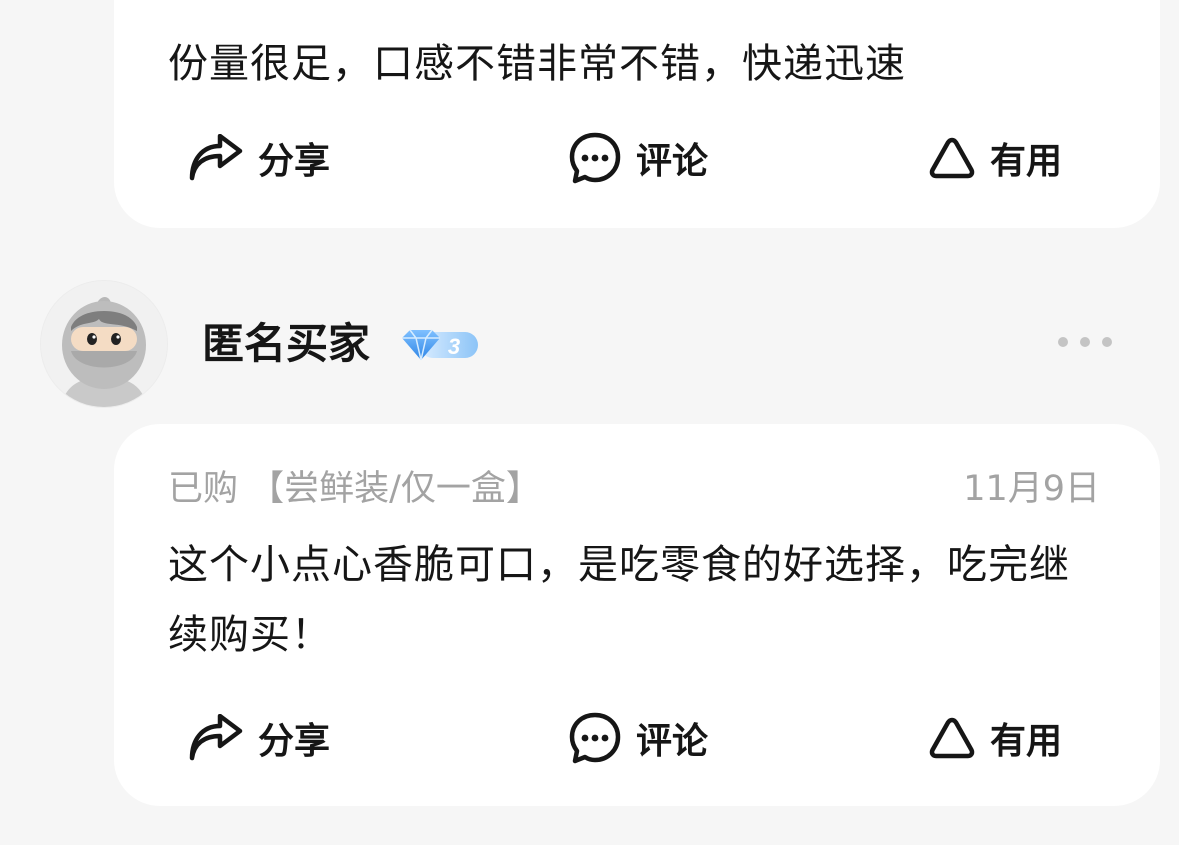 This screenshot has width=1179, height=845. Describe the element at coordinates (439, 345) in the screenshot. I see `level-badge: 3` at that location.